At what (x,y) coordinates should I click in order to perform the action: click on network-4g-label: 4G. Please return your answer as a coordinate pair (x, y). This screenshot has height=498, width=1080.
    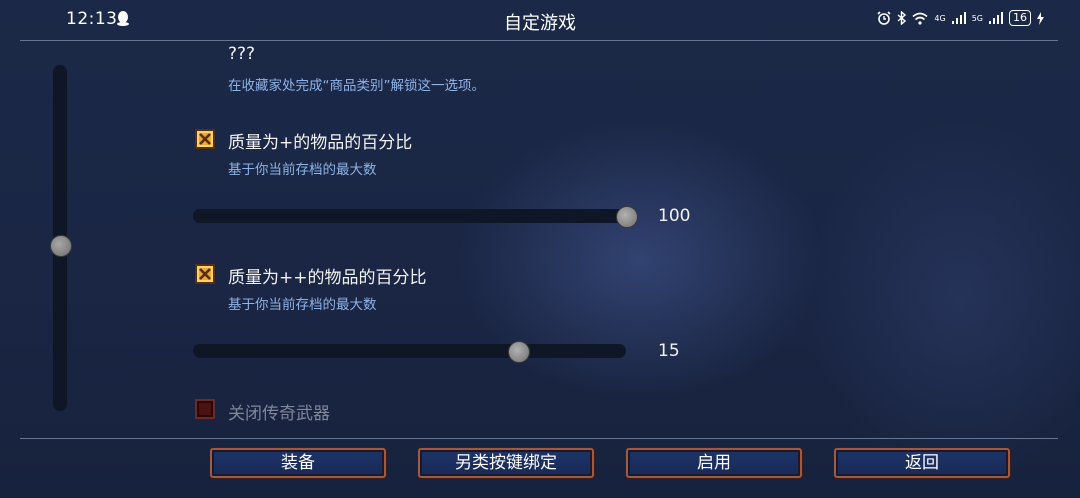
    Looking at the image, I should click on (940, 18).